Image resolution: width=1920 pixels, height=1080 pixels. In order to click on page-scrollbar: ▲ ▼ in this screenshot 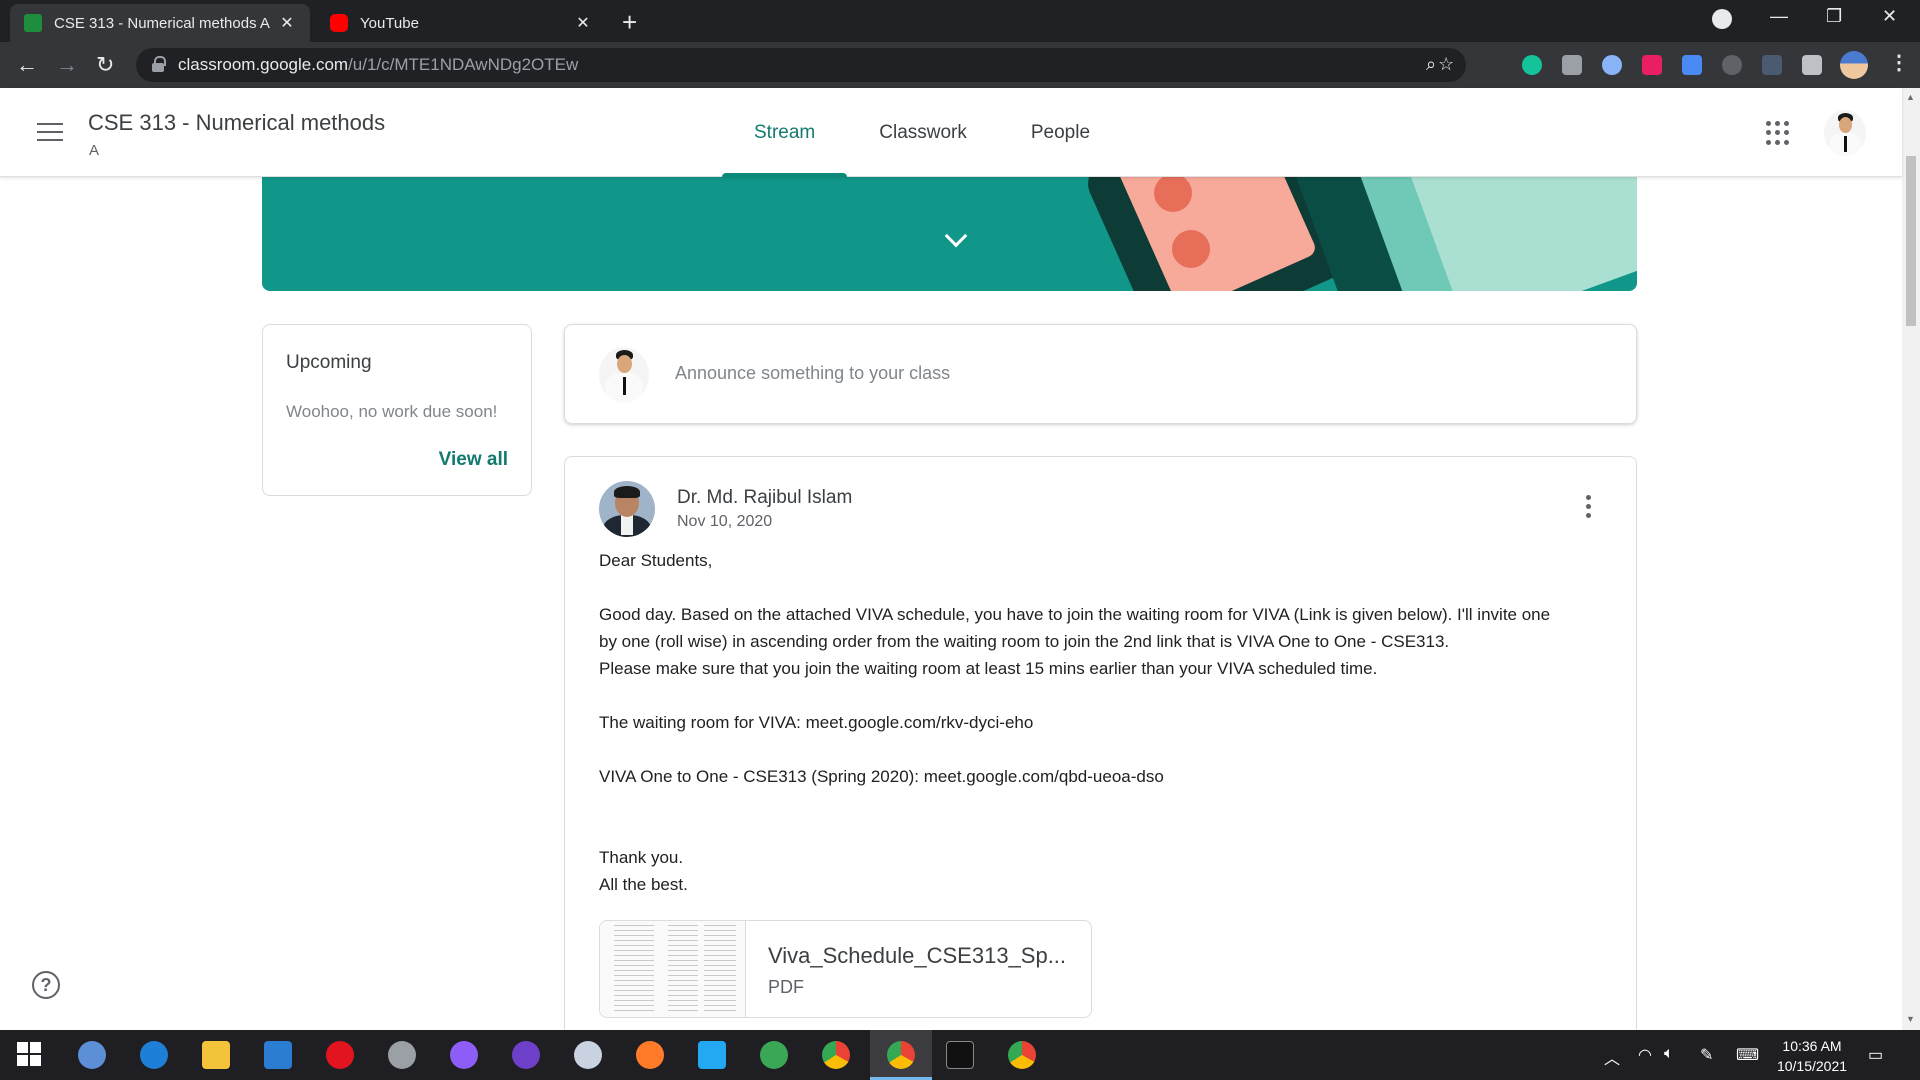, I will do `click(1911, 559)`.